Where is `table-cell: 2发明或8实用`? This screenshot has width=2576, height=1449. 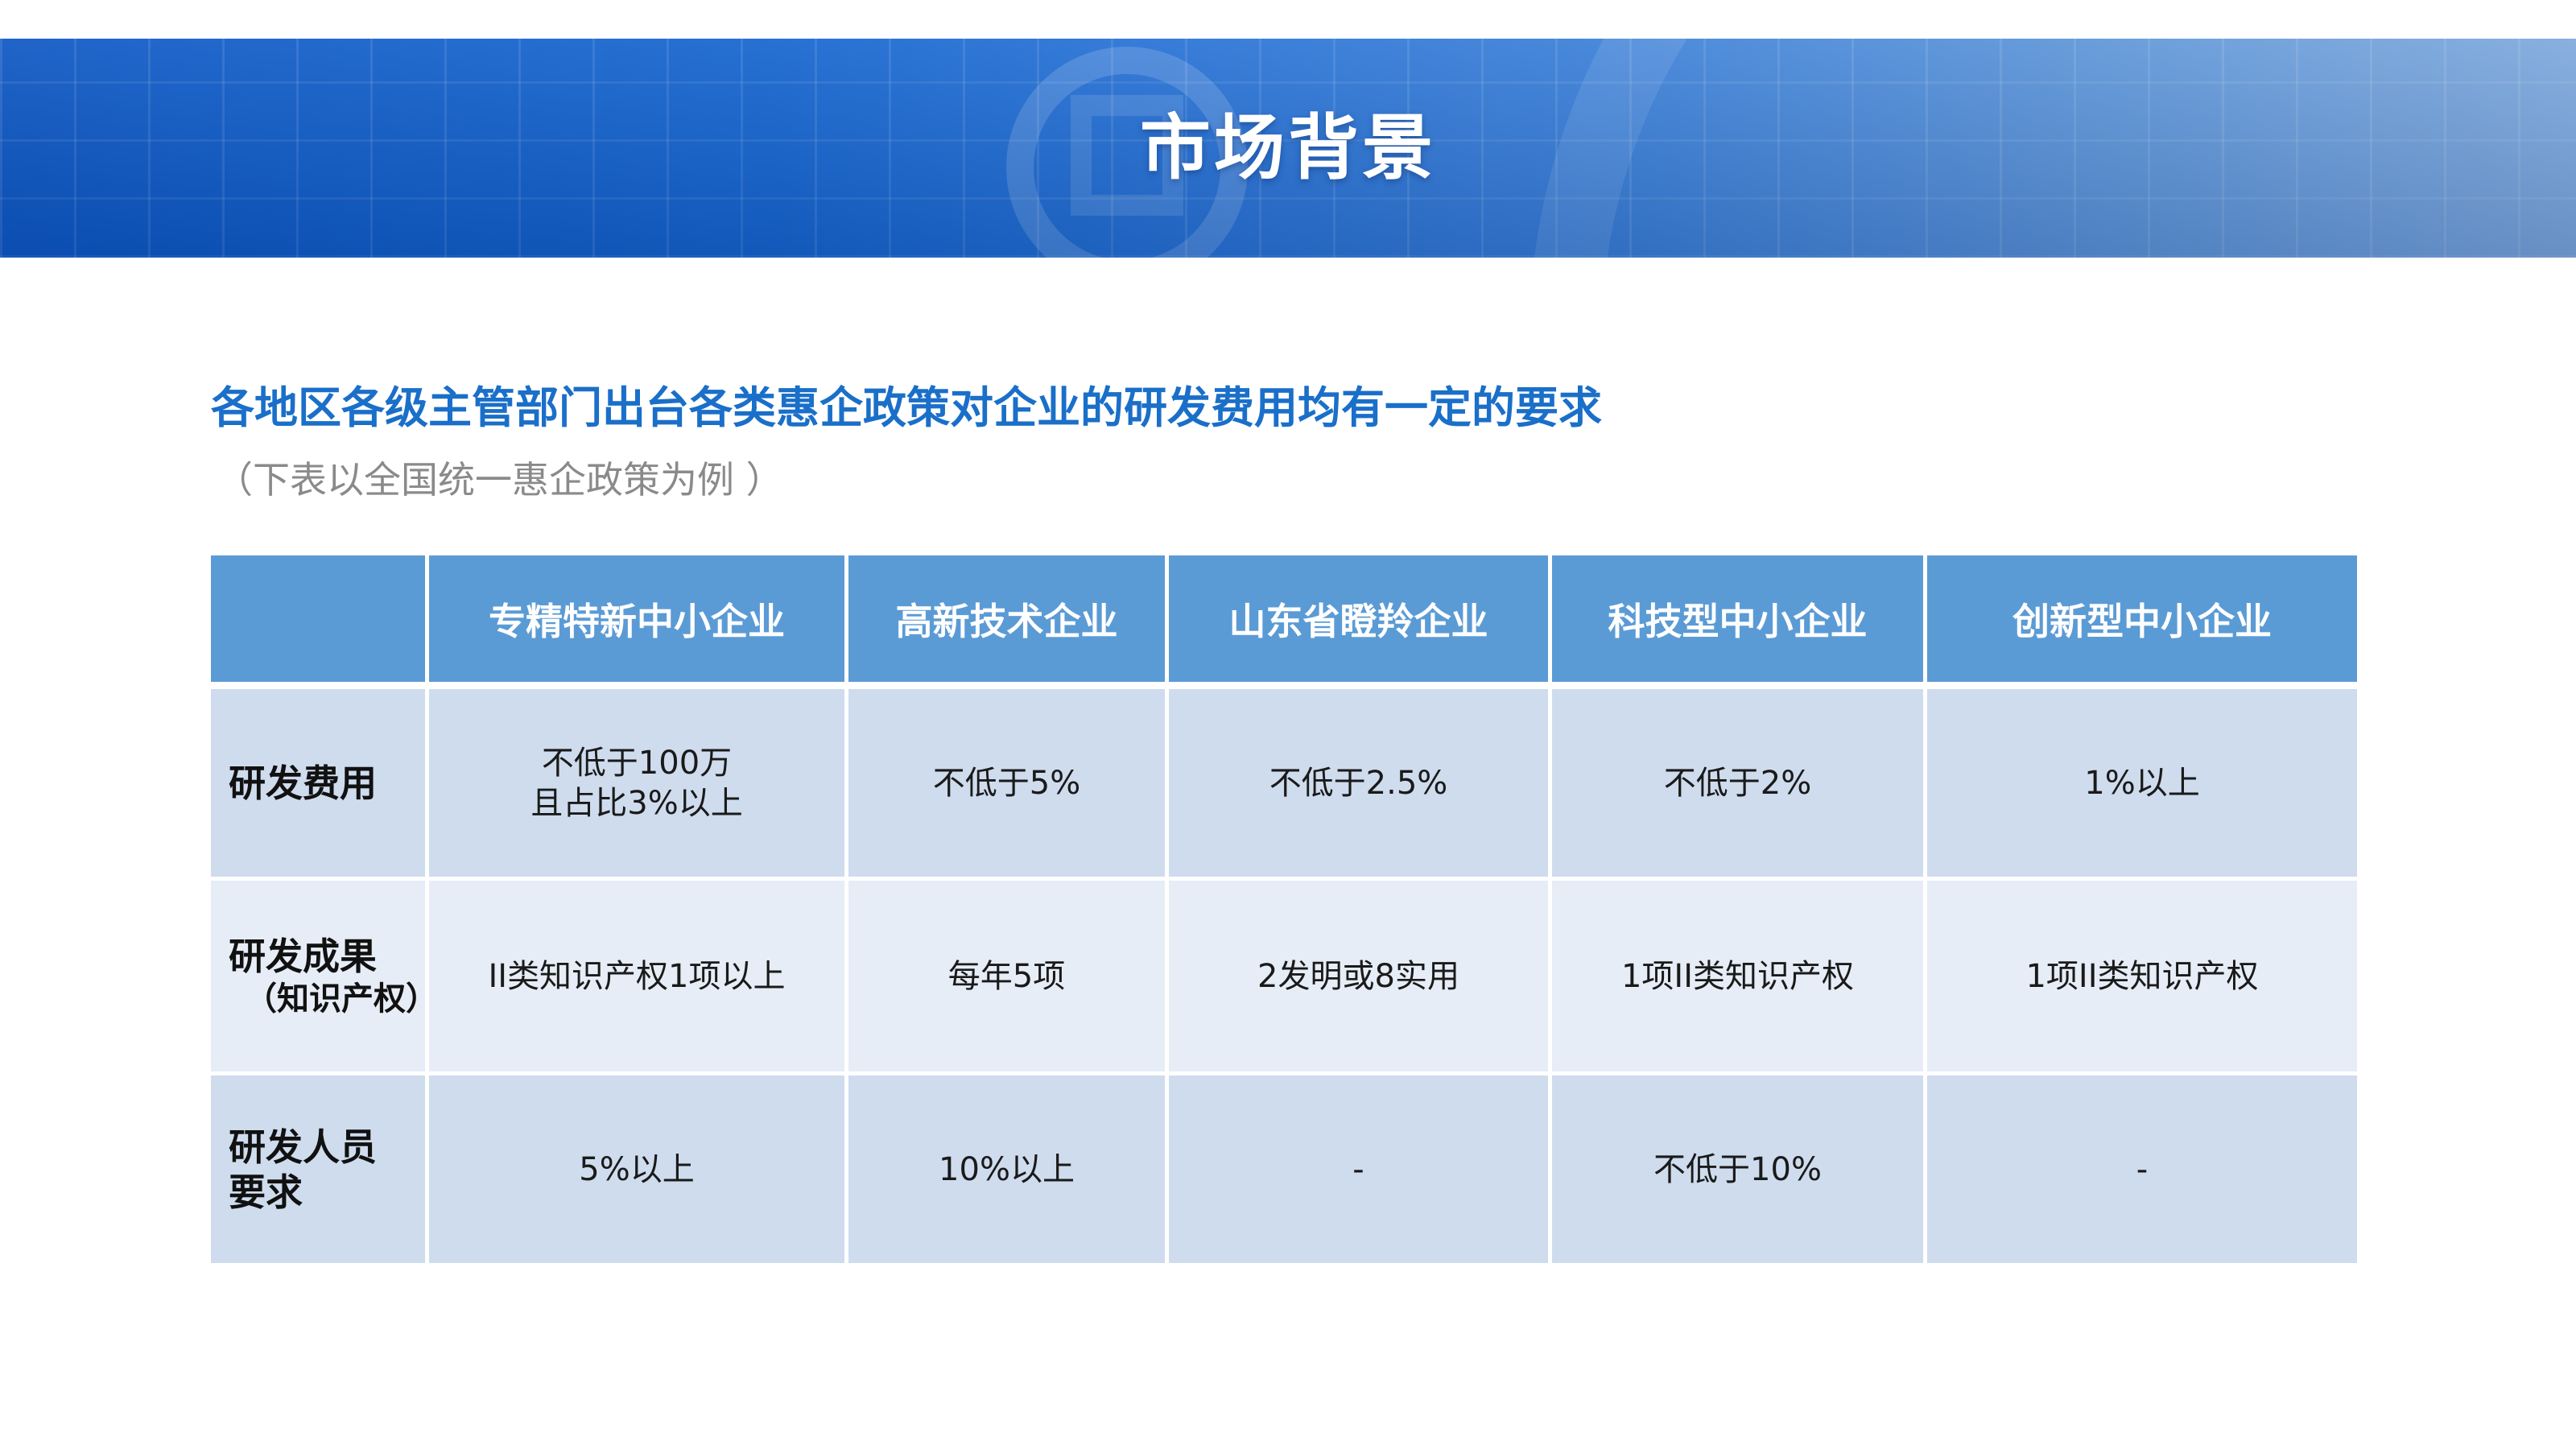 table-cell: 2发明或8实用 is located at coordinates (1360, 978).